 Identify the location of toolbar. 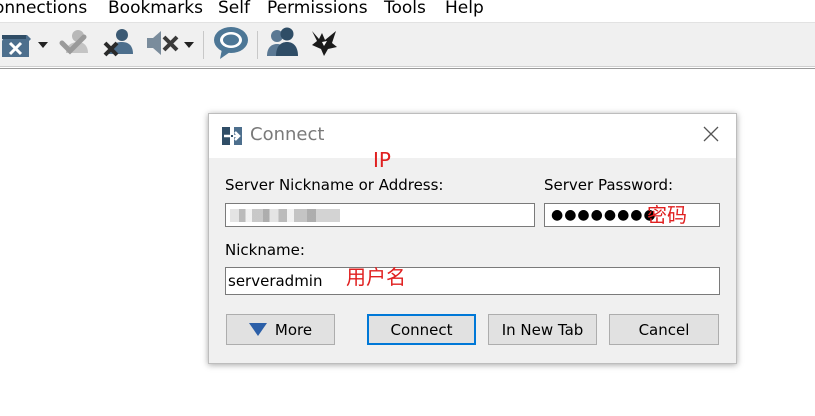
(407, 44).